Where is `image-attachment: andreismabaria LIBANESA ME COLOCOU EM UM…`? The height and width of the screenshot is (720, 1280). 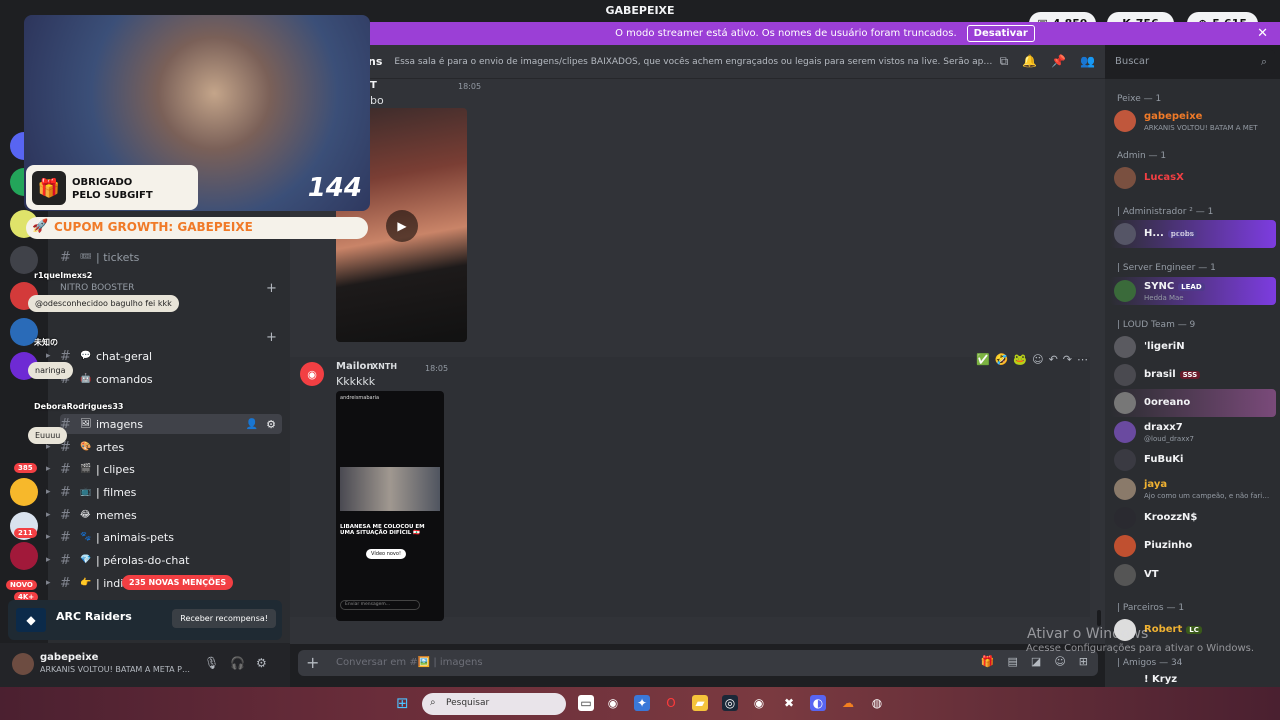 image-attachment: andreismabaria LIBANESA ME COLOCOU EM UM… is located at coordinates (390, 506).